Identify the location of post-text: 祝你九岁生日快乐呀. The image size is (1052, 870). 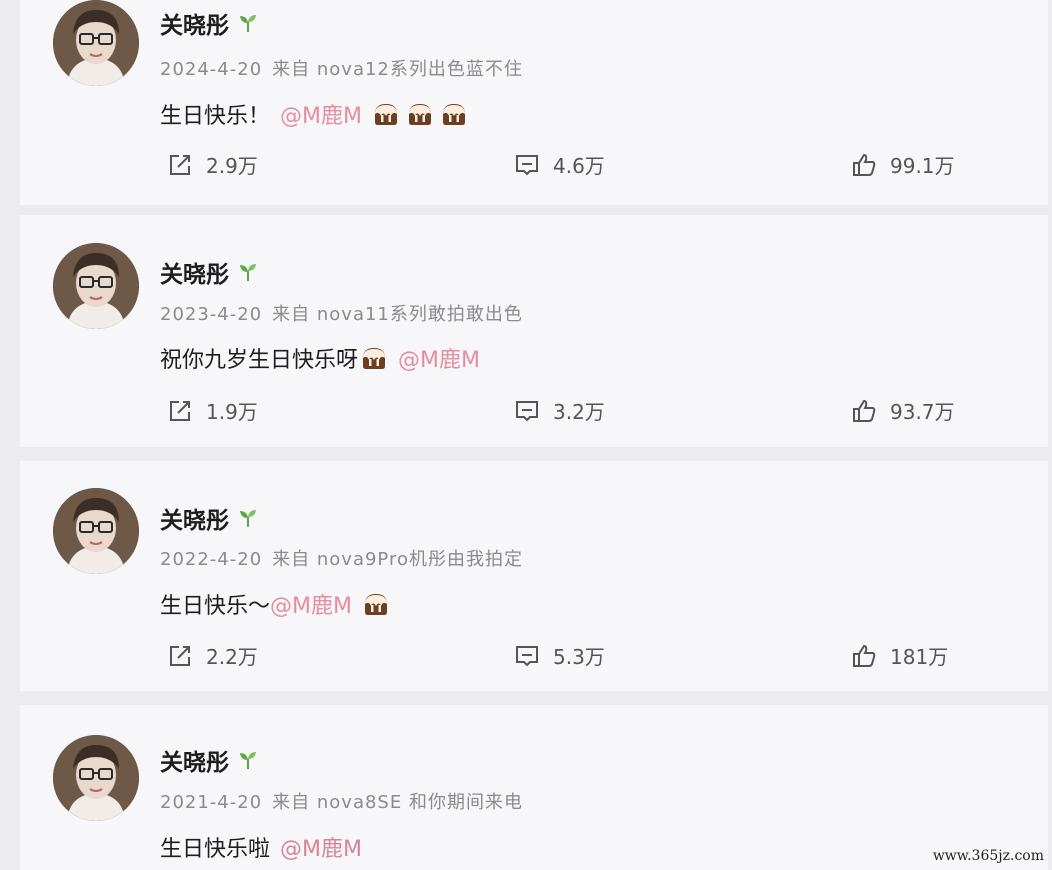
(259, 360).